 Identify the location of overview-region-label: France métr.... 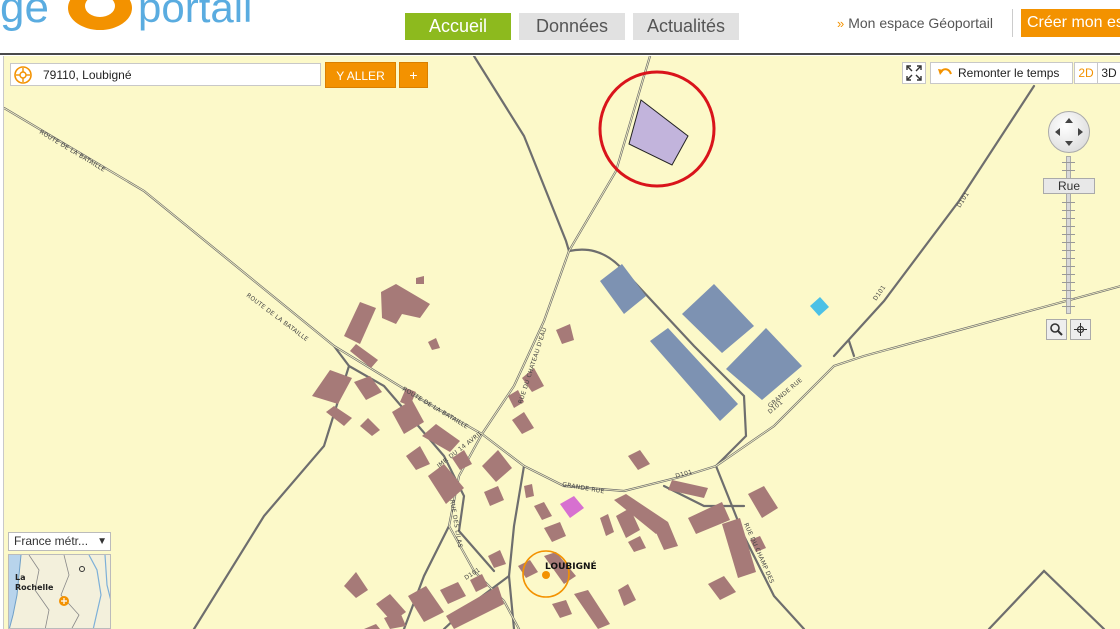
(51, 541).